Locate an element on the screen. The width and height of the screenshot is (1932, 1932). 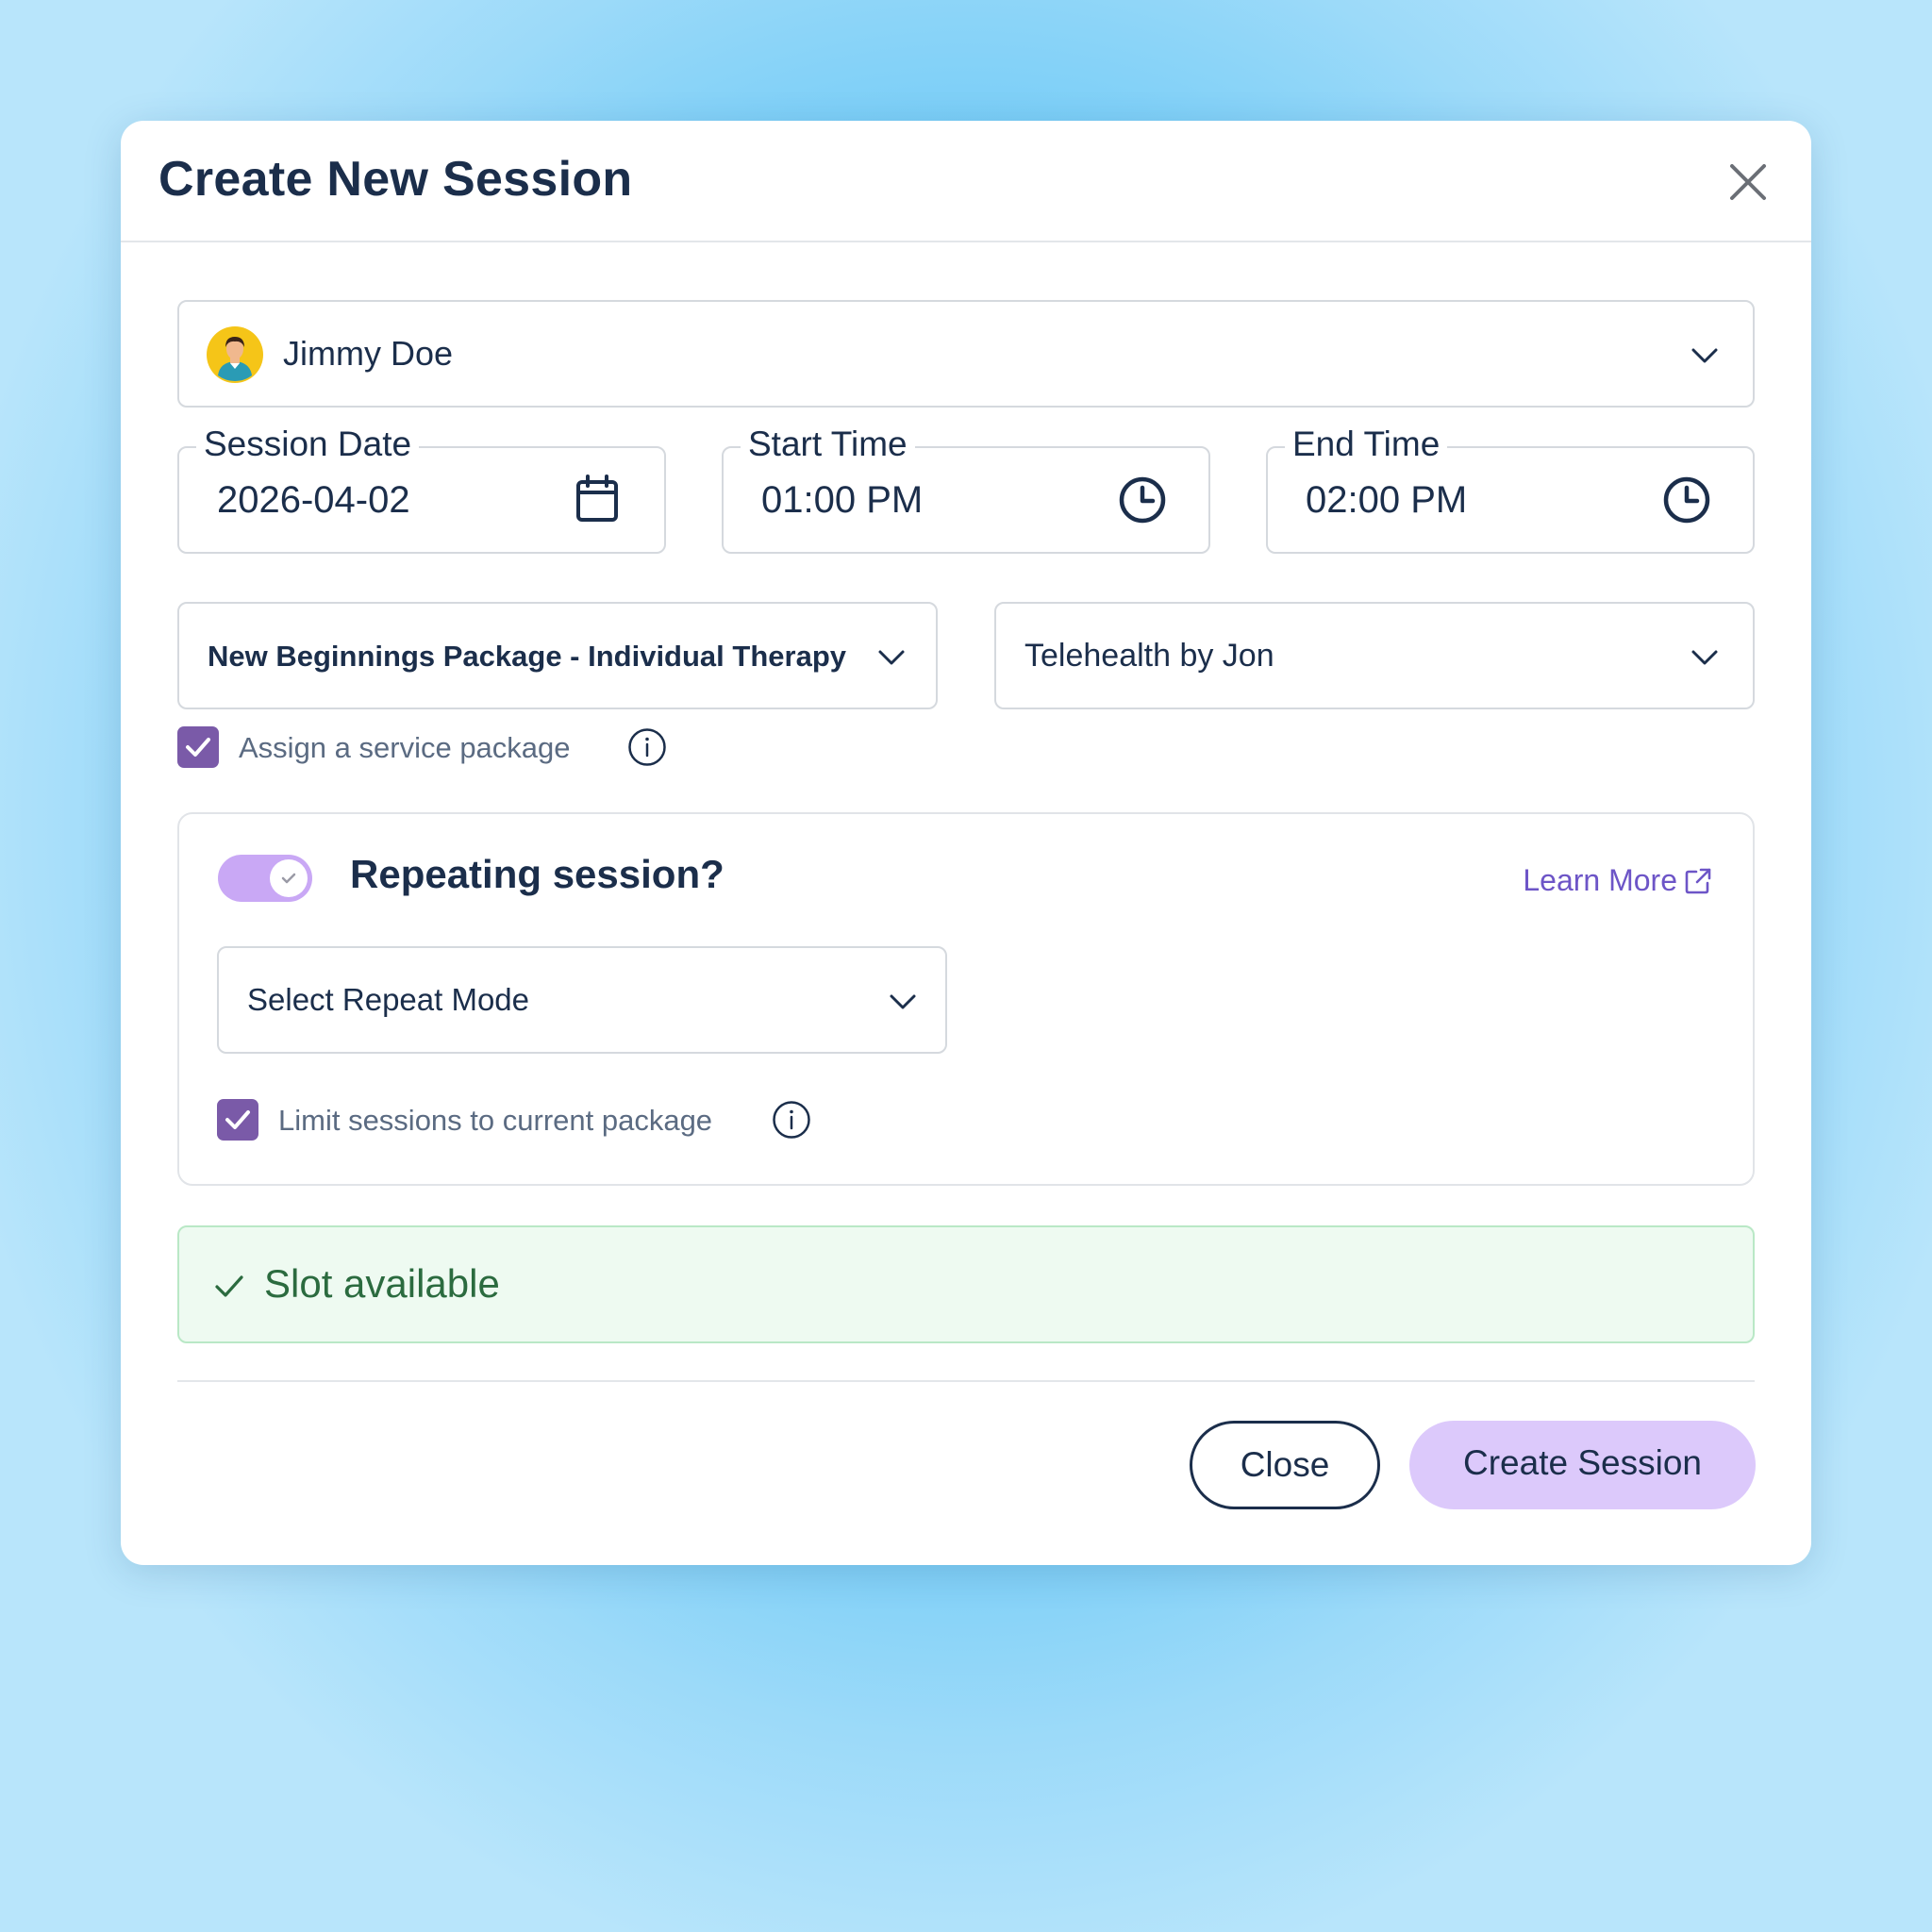
learn-more-label: Learn More is located at coordinates (1600, 880).